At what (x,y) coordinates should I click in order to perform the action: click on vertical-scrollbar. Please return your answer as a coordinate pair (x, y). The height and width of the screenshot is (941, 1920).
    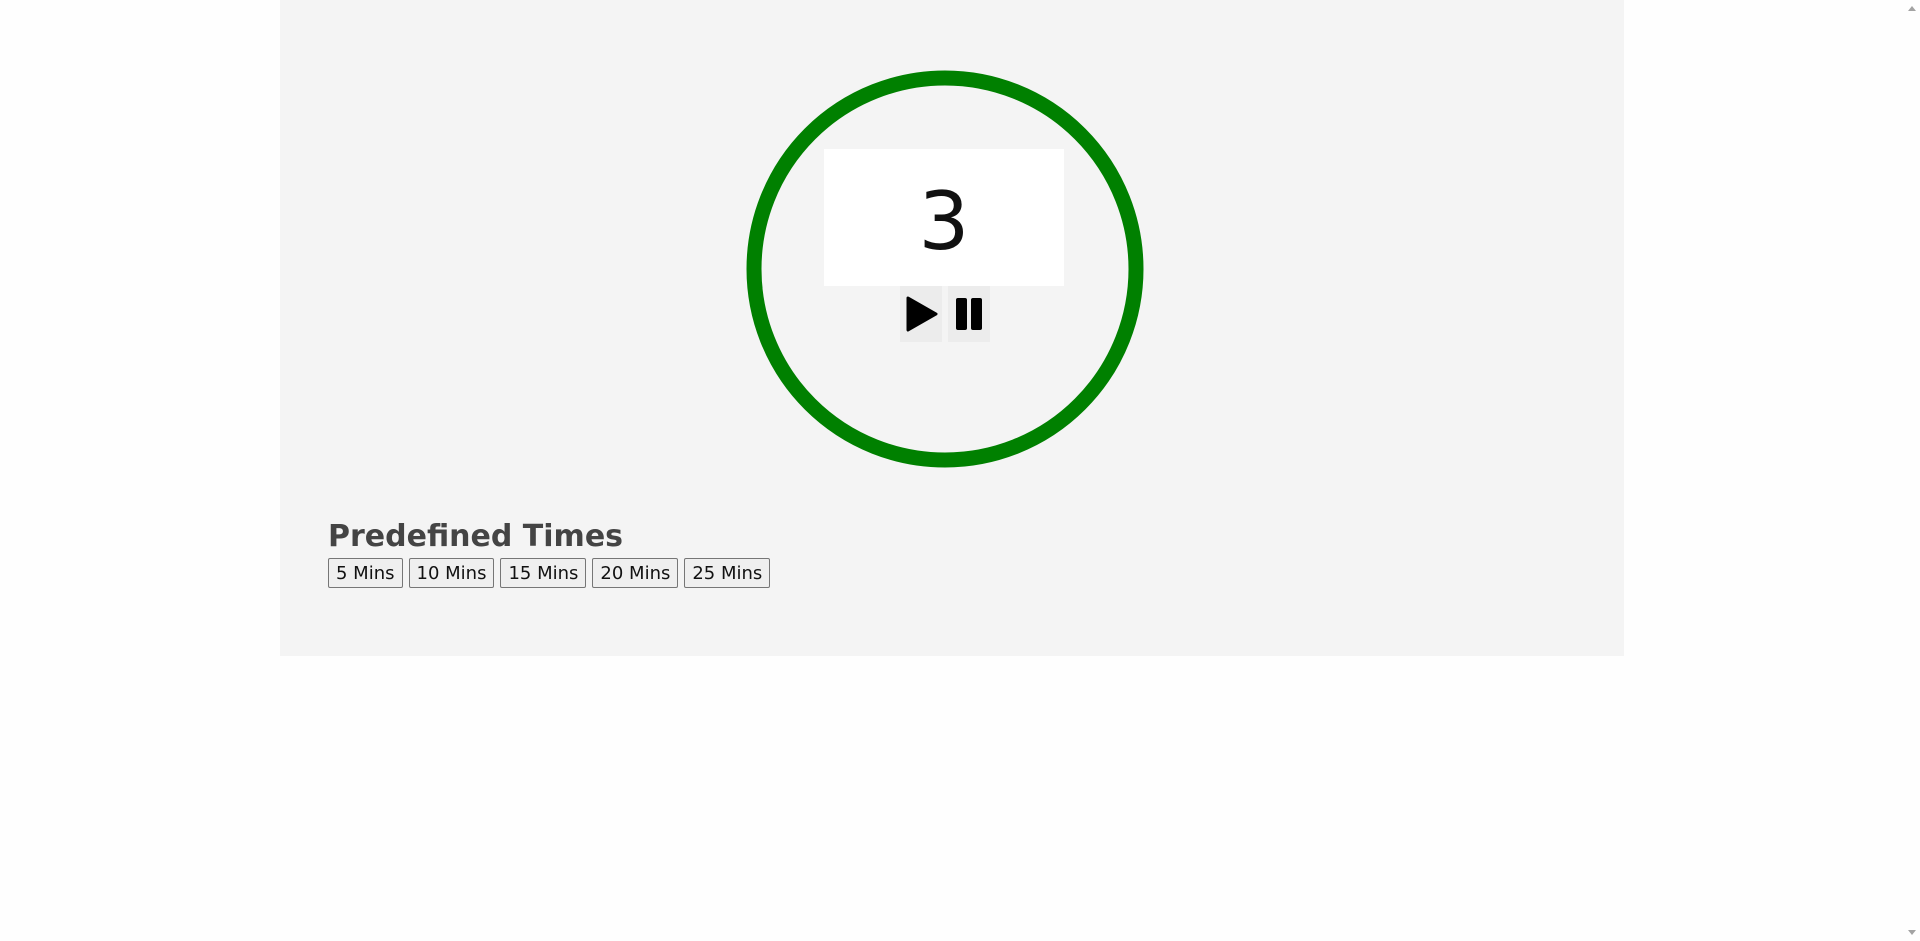
    Looking at the image, I should click on (1911, 470).